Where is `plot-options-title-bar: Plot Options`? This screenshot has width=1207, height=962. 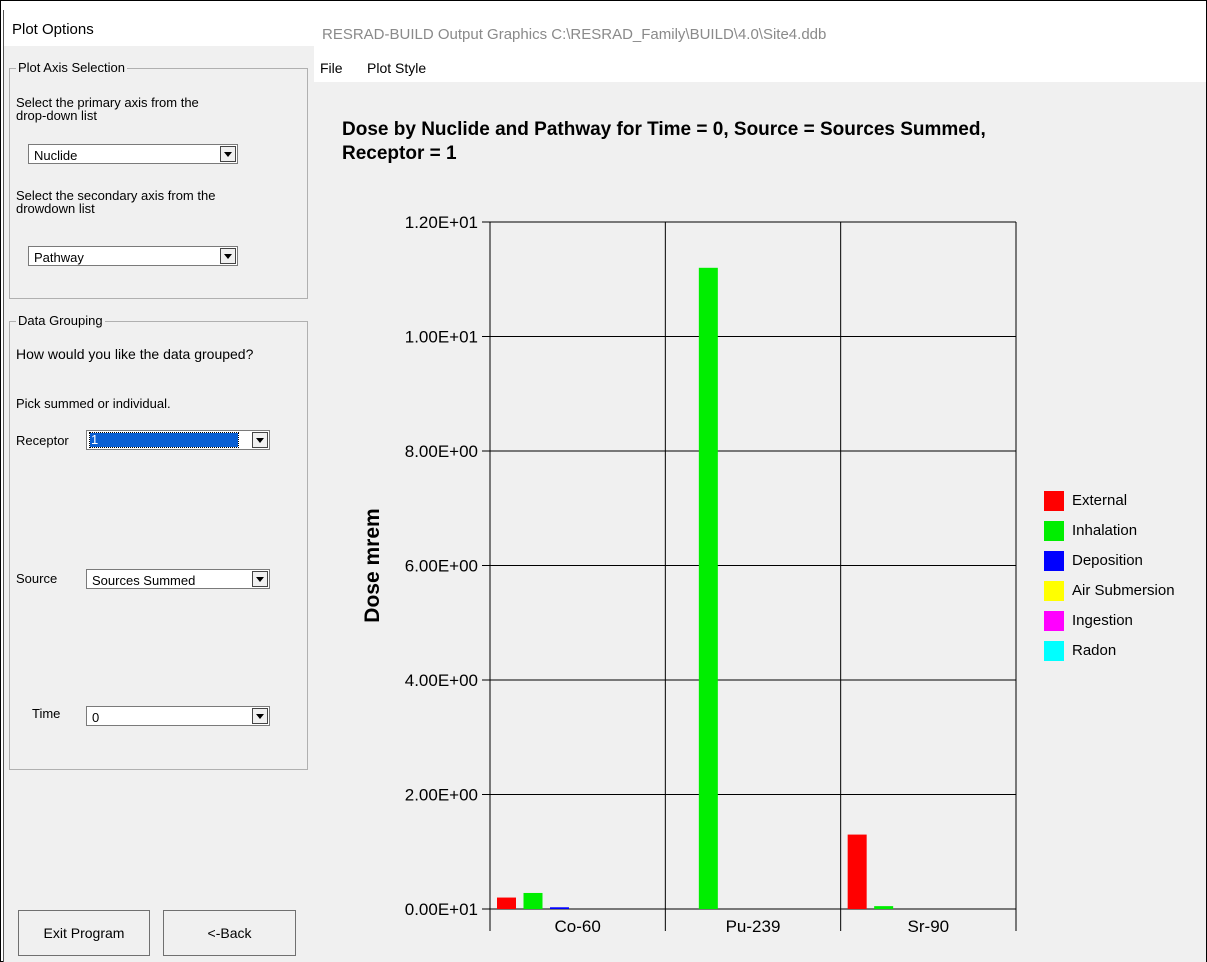
plot-options-title-bar: Plot Options is located at coordinates (159, 28).